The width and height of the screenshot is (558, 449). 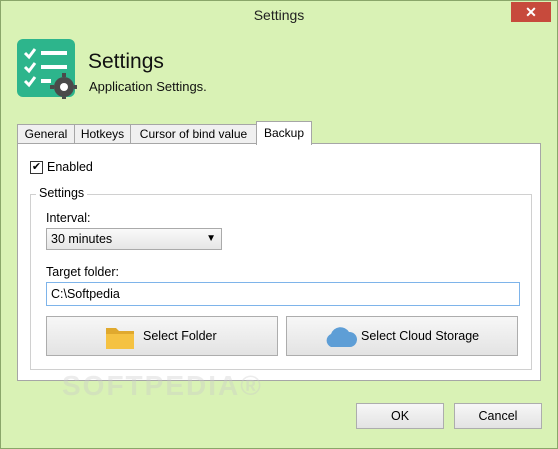 I want to click on cloud-icon, so click(x=341, y=337).